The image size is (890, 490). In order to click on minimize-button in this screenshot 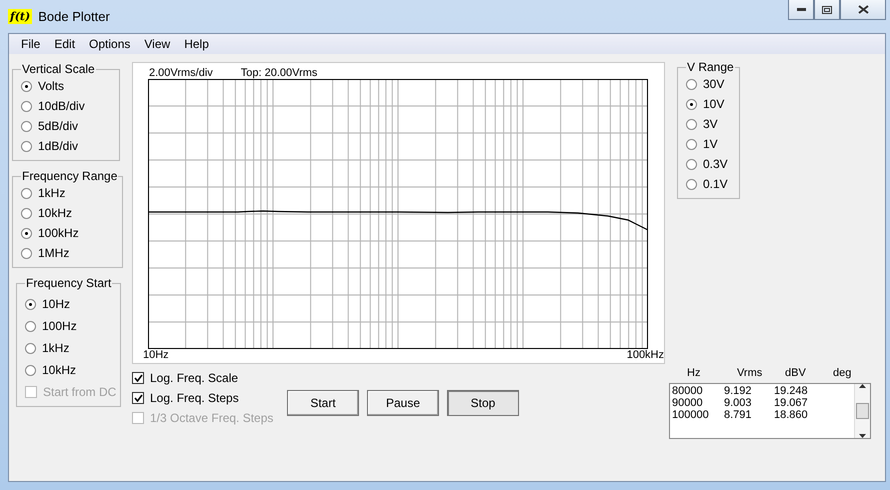, I will do `click(801, 10)`.